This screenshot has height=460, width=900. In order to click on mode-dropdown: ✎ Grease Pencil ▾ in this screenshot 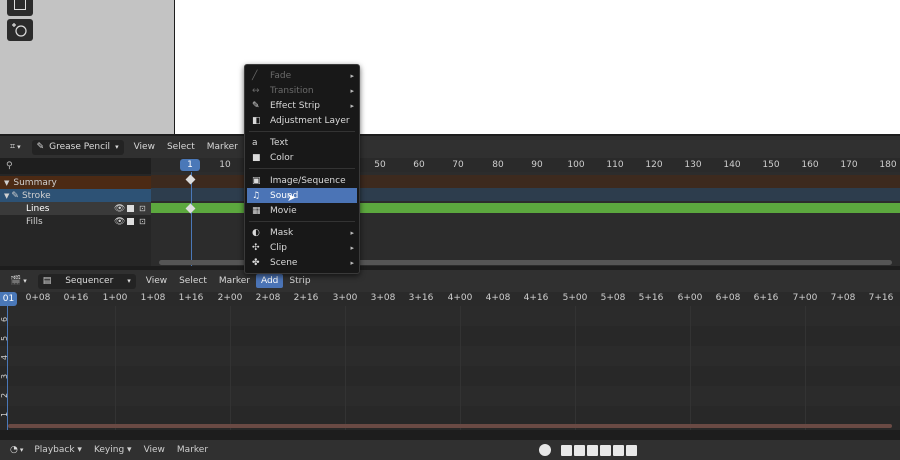, I will do `click(77, 147)`.